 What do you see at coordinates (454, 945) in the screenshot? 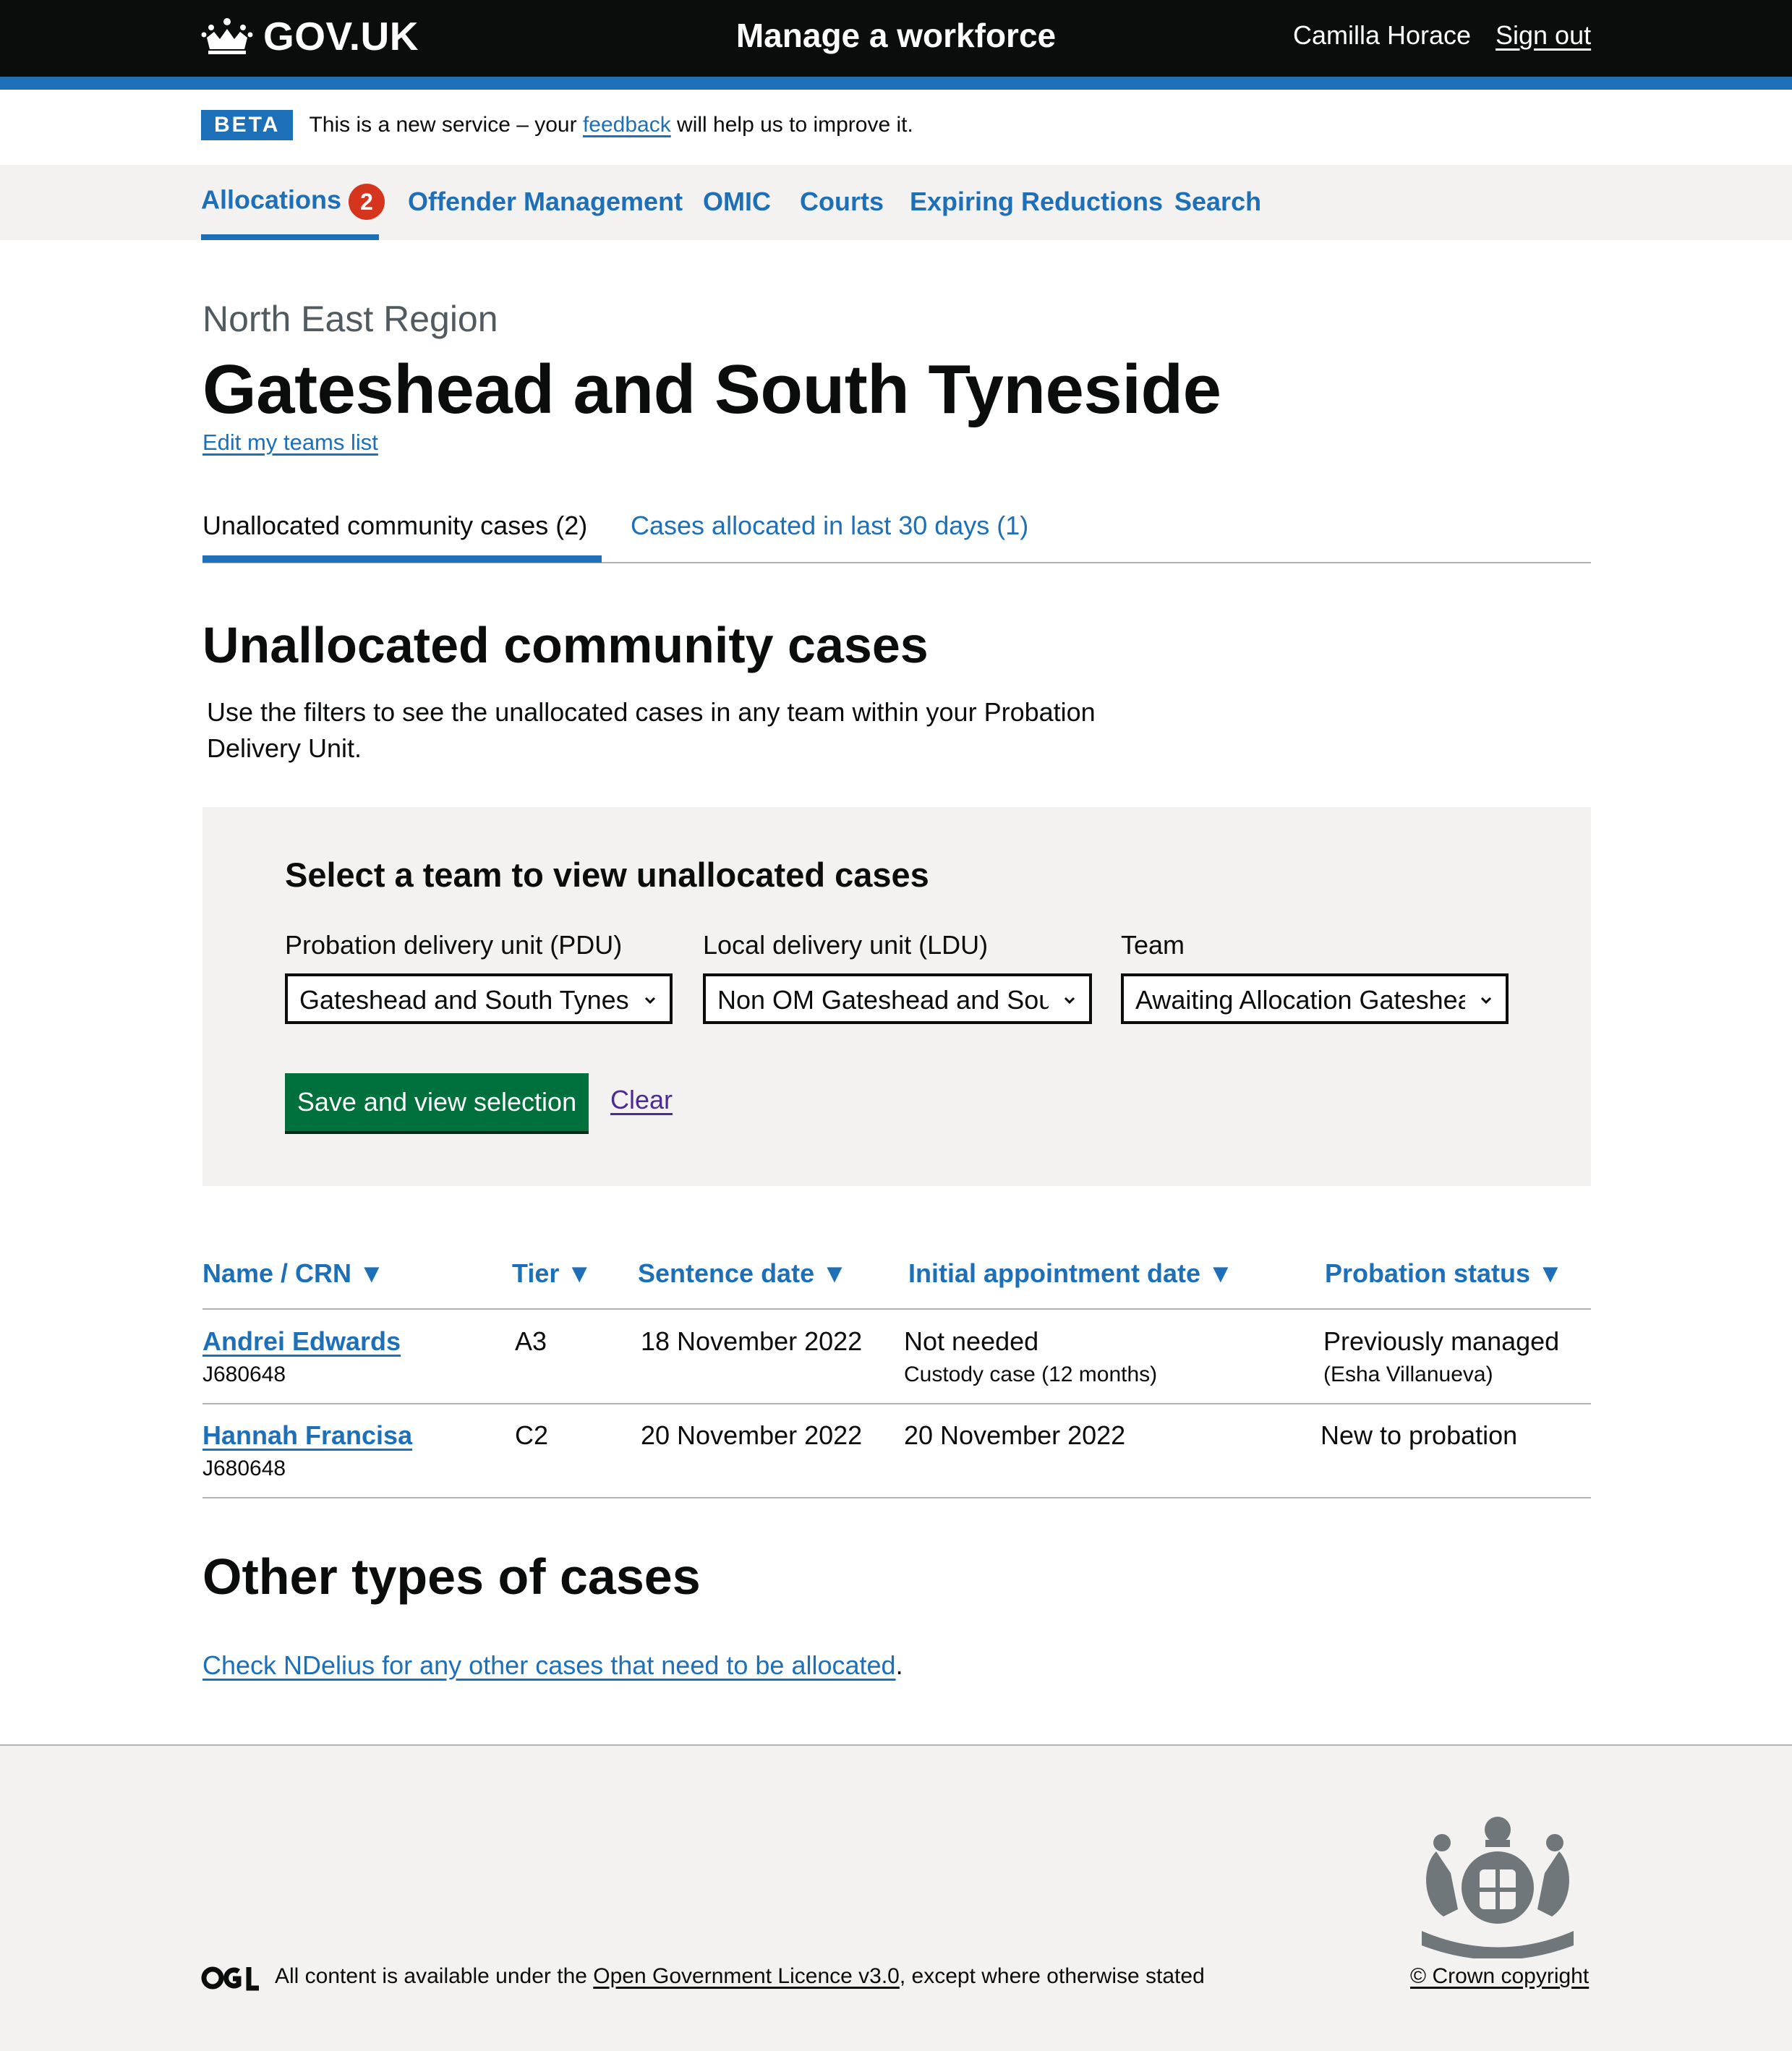
I see `pdu-label: Probation delivery unit (PDU)` at bounding box center [454, 945].